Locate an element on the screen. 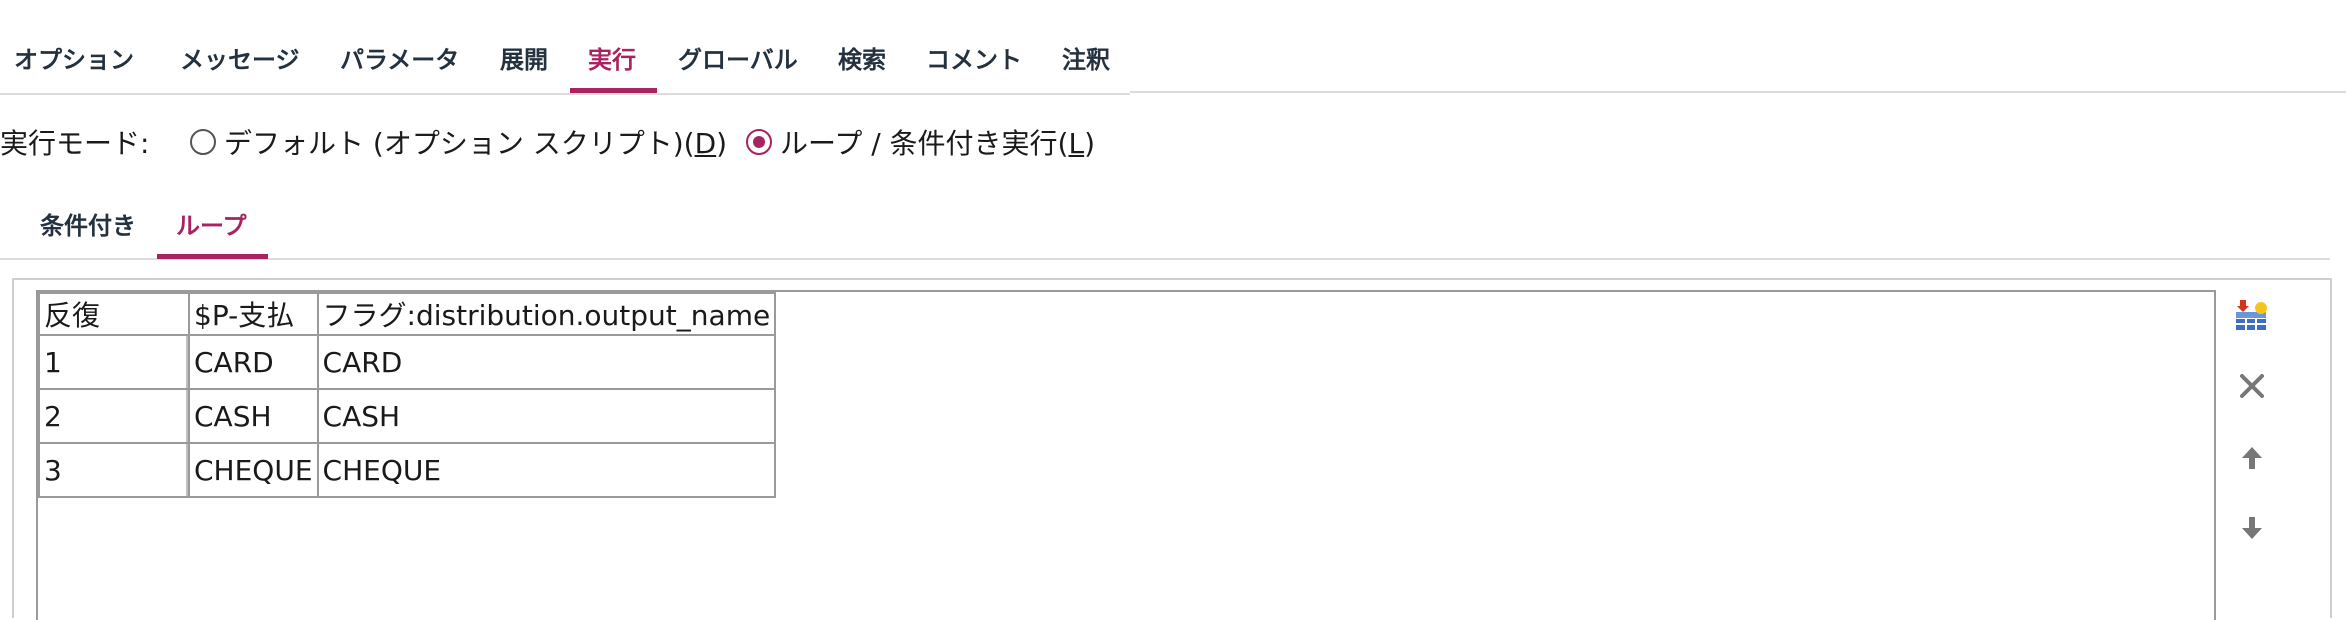 The image size is (2346, 620). tab-expand: 展開 is located at coordinates (524, 57).